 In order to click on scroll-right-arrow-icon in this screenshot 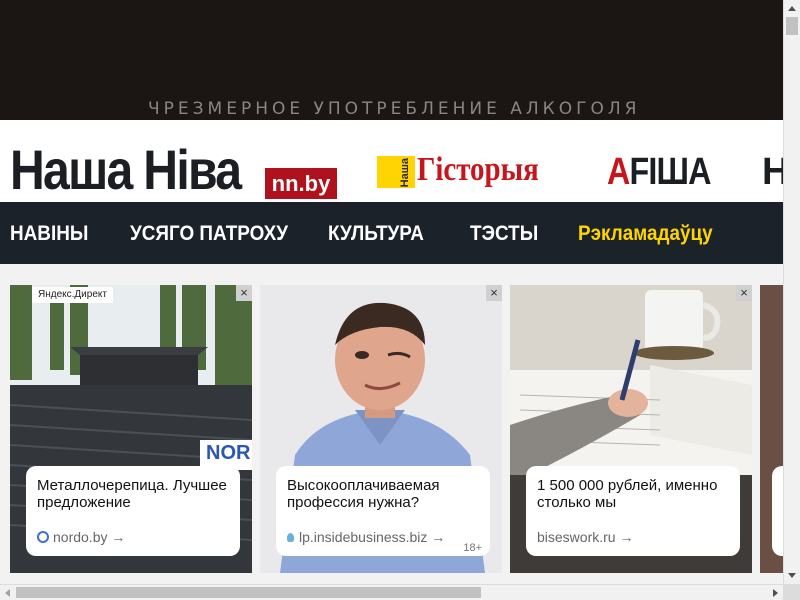, I will do `click(775, 593)`.